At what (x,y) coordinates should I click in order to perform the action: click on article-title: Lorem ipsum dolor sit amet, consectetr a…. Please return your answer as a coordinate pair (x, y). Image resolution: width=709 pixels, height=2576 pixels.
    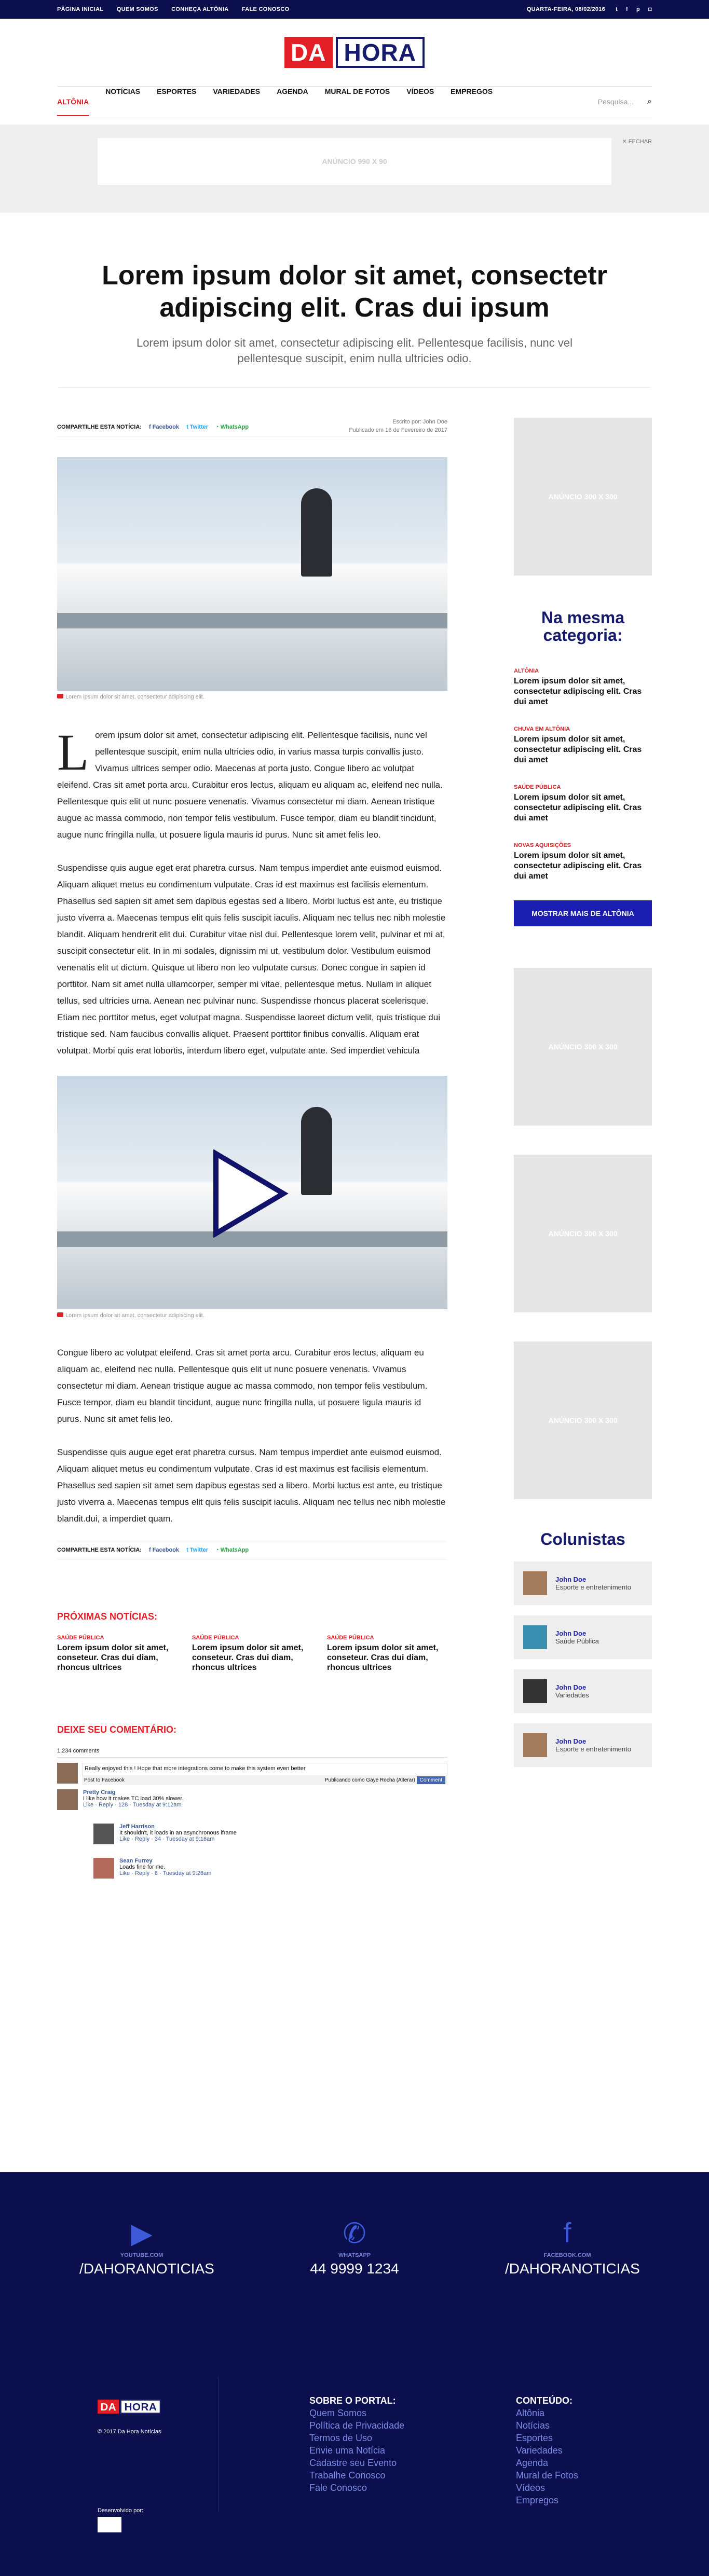
    Looking at the image, I should click on (354, 292).